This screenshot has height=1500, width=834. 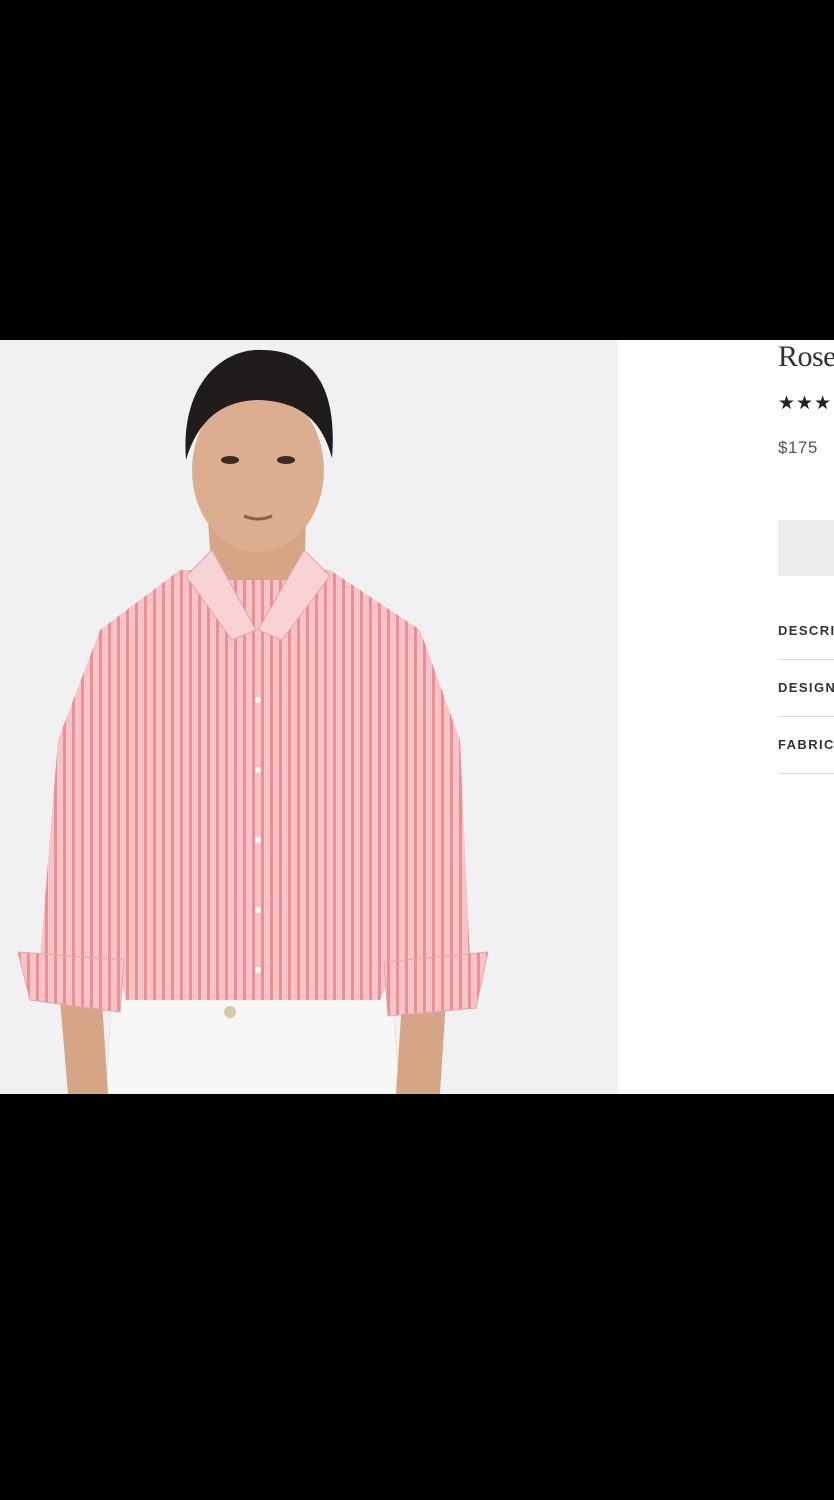 I want to click on accordion-design: DESIGN, so click(x=806, y=688).